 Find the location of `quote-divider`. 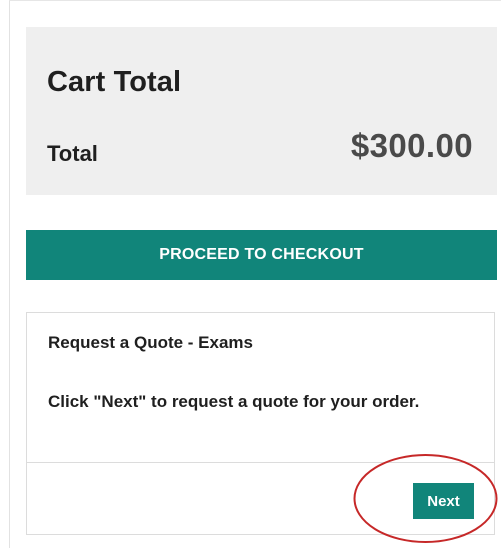

quote-divider is located at coordinates (260, 462).